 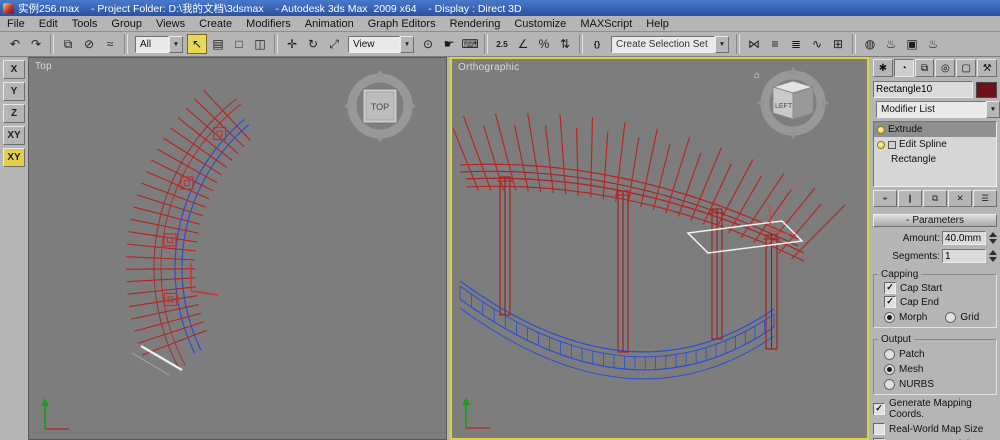 I want to click on remove-modifier-button: ✕, so click(x=960, y=198).